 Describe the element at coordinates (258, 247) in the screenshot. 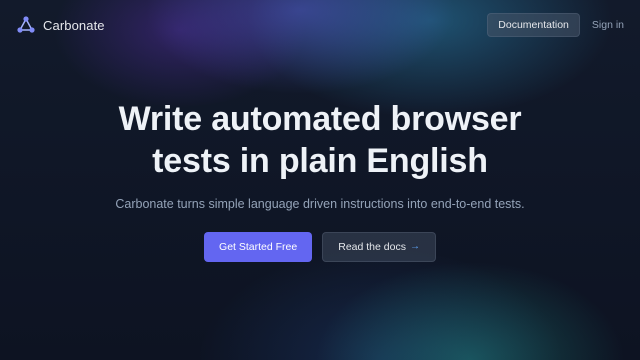

I see `get-started-button: Get Started Free` at that location.